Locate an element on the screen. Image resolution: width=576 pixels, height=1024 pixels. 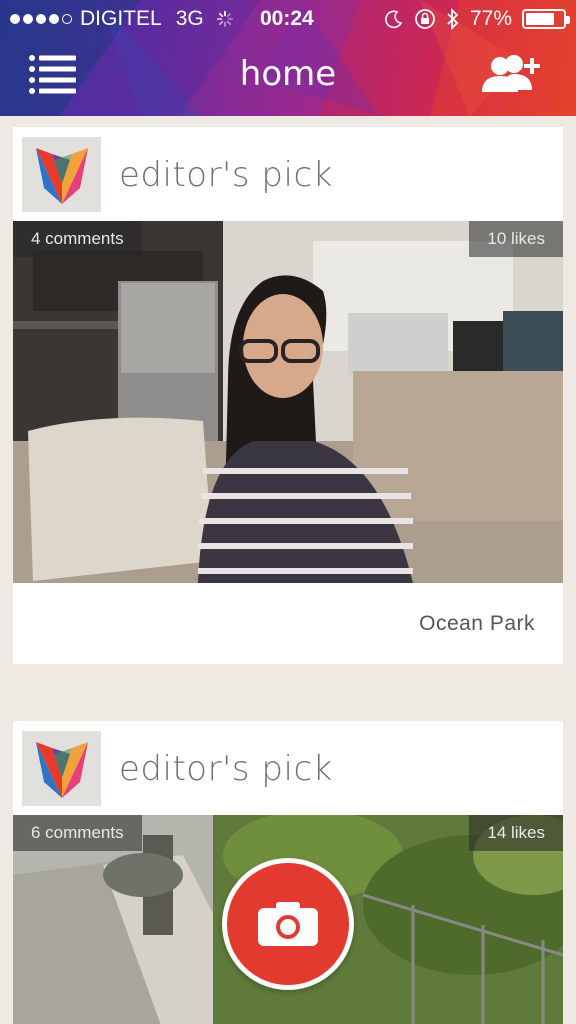
camera-icon is located at coordinates (288, 924).